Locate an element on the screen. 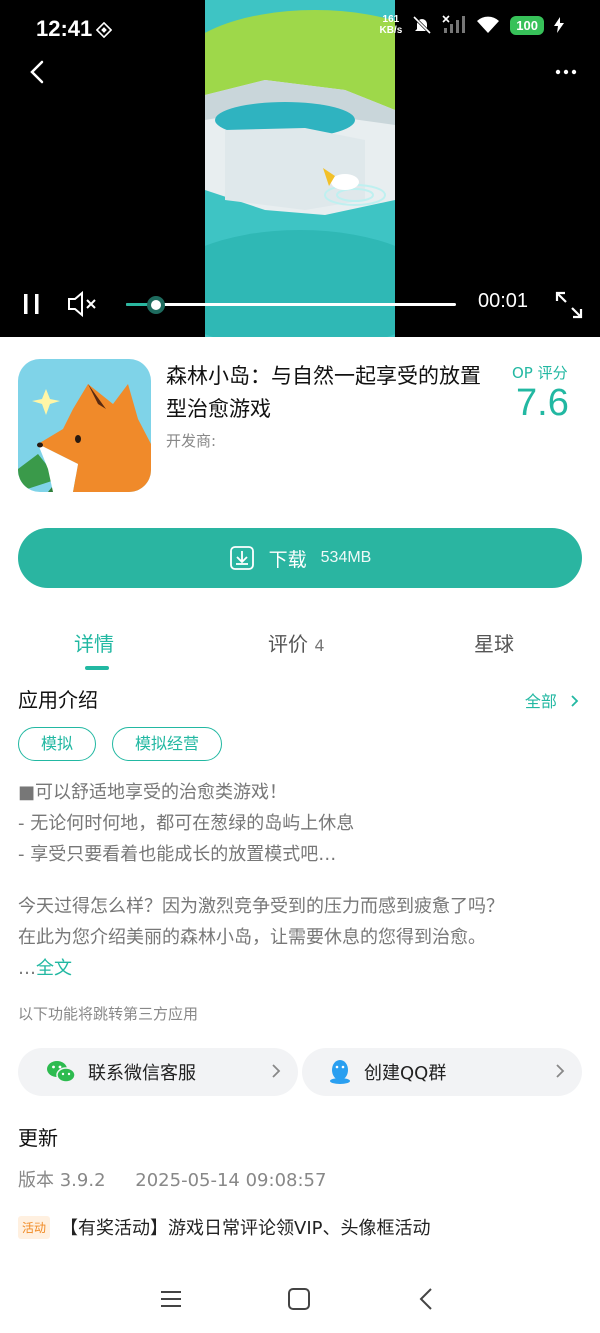  tag-simulation: 模拟 is located at coordinates (57, 744).